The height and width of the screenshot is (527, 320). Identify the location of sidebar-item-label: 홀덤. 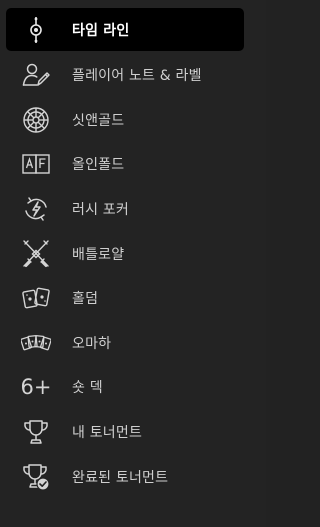
(85, 299).